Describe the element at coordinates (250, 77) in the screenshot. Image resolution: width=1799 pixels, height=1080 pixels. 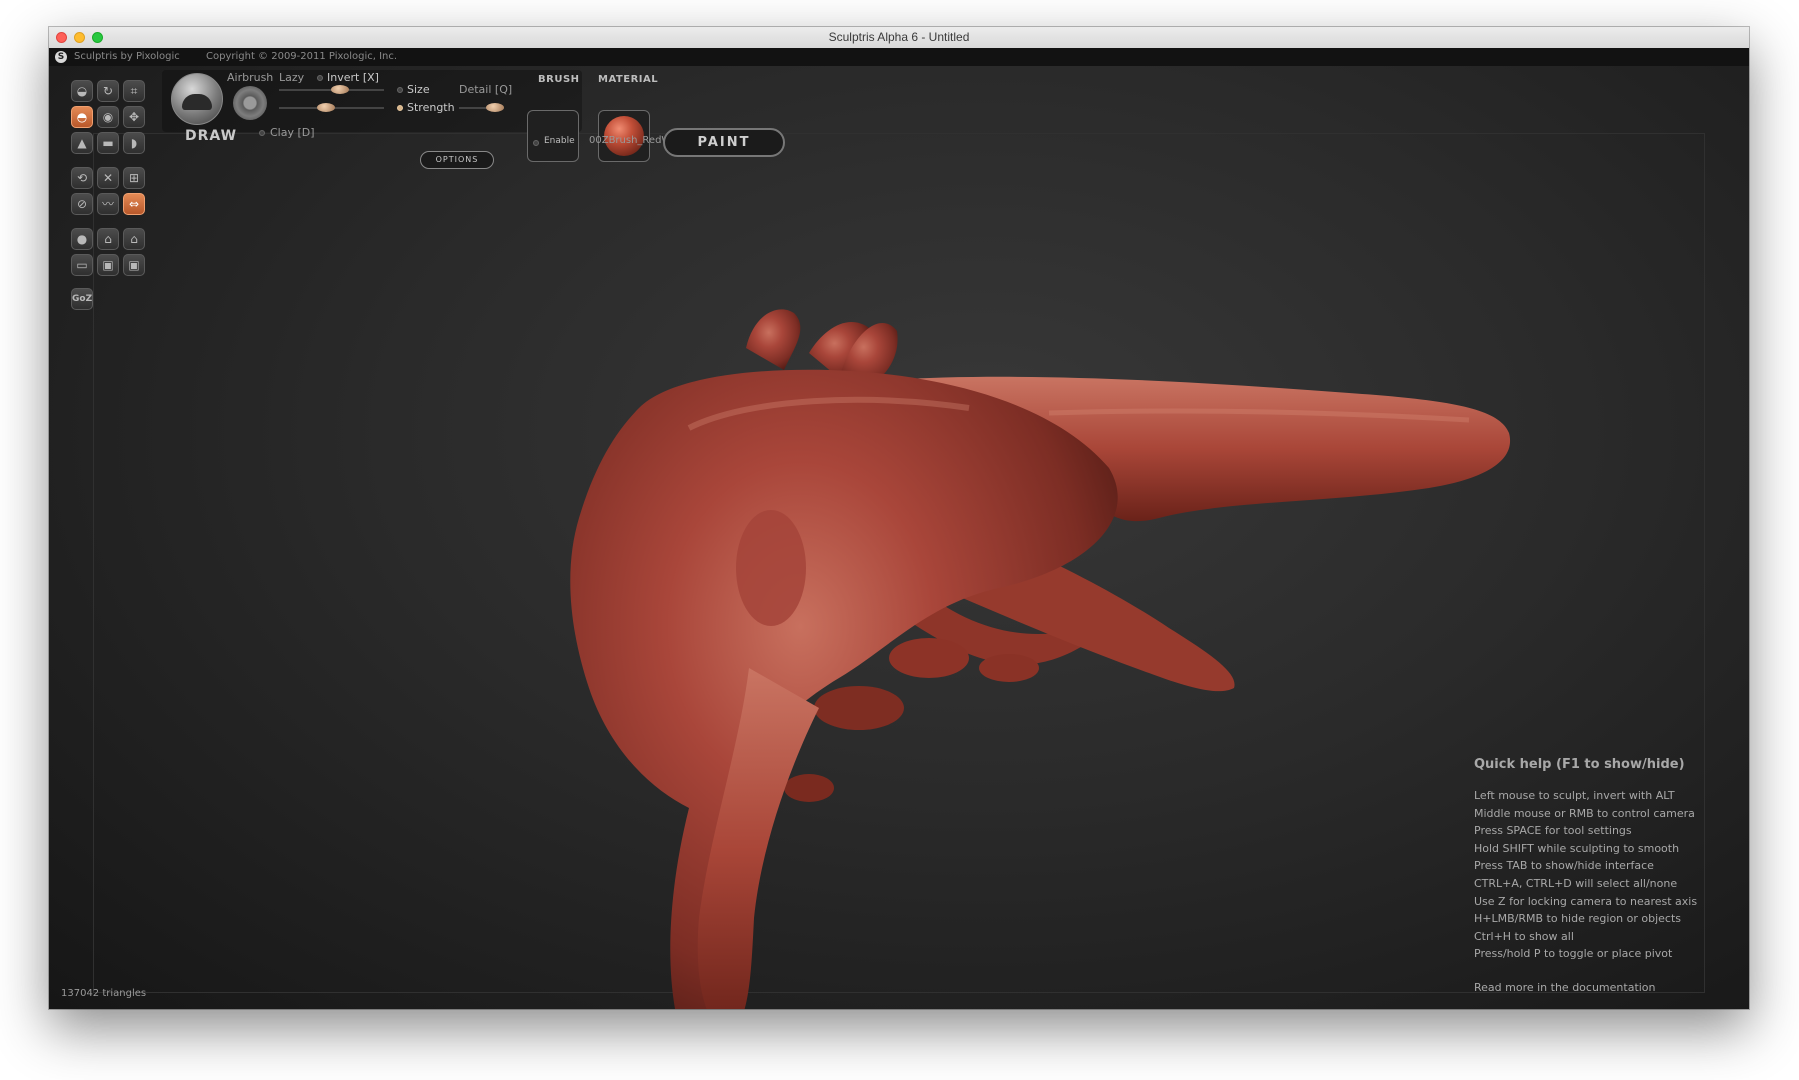
I see `airbrush-label: Airbrush` at that location.